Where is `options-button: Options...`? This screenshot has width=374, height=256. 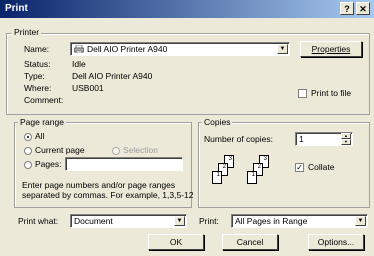 options-button: Options... is located at coordinates (336, 242).